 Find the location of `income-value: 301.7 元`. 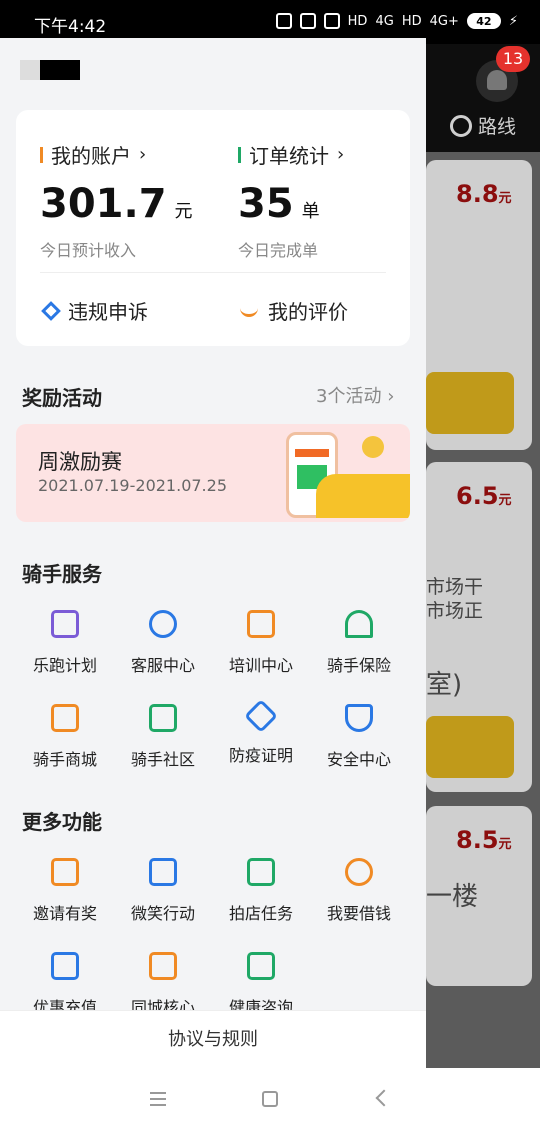

income-value: 301.7 元 is located at coordinates (116, 204).